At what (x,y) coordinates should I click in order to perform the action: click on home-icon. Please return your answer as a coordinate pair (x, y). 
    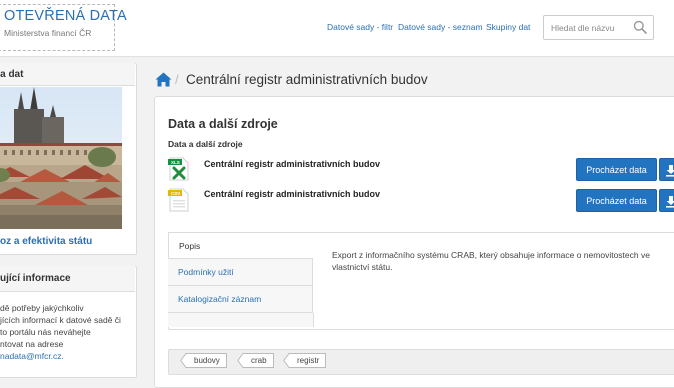
    Looking at the image, I should click on (163, 79).